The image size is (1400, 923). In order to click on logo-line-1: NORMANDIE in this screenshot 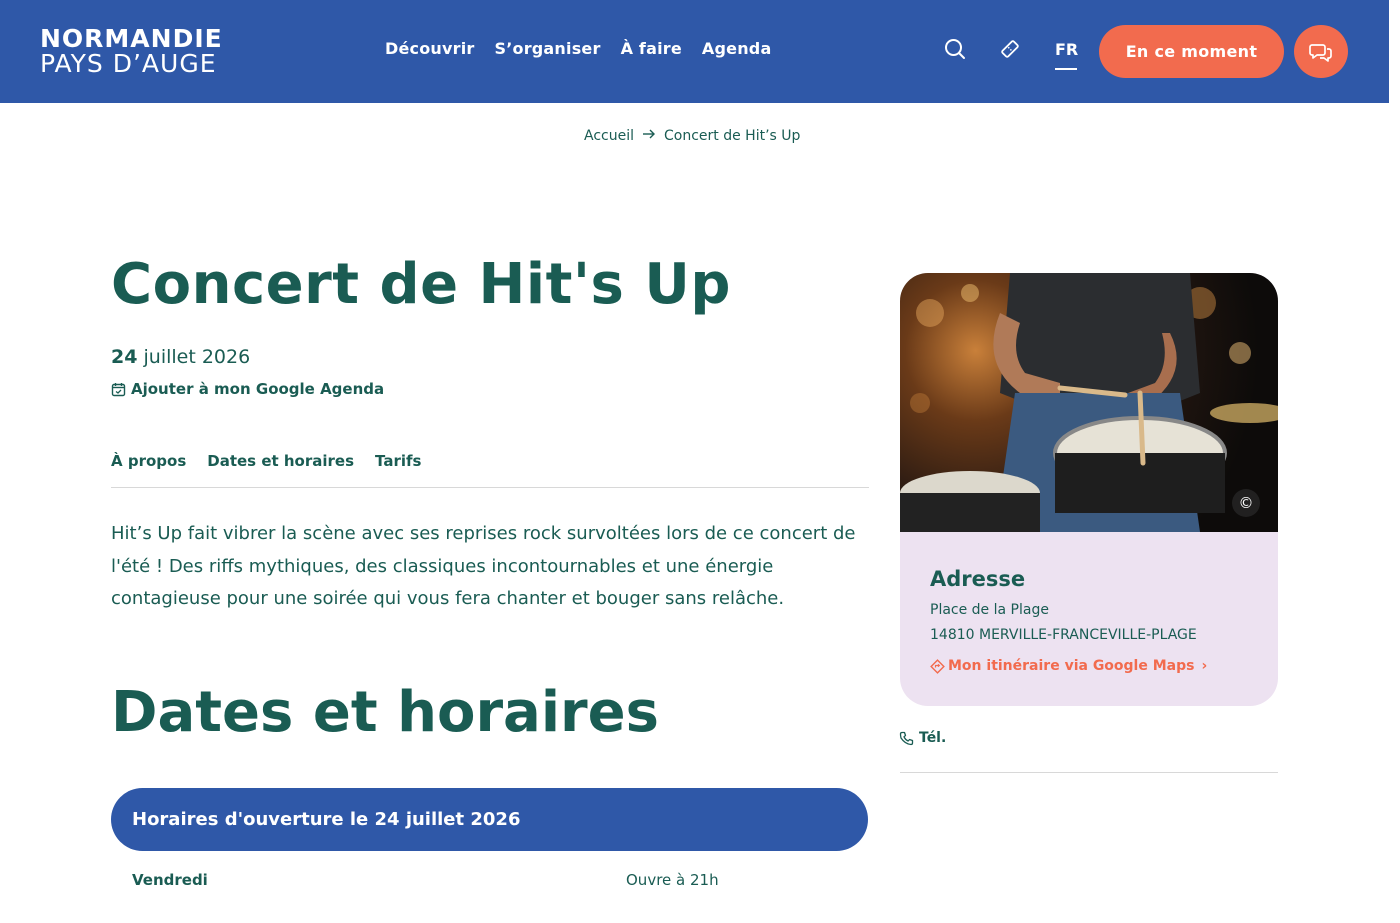, I will do `click(131, 38)`.